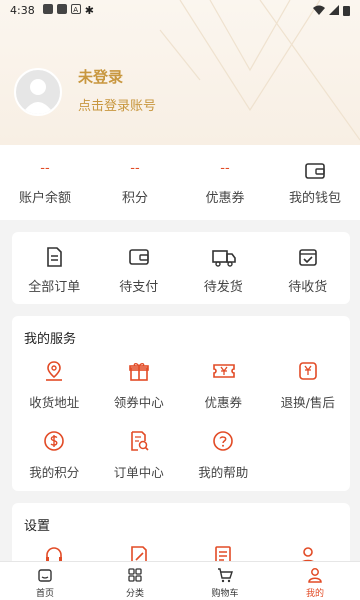 This screenshot has height=600, width=360. Describe the element at coordinates (308, 287) in the screenshot. I see `order-label: 待收货` at that location.